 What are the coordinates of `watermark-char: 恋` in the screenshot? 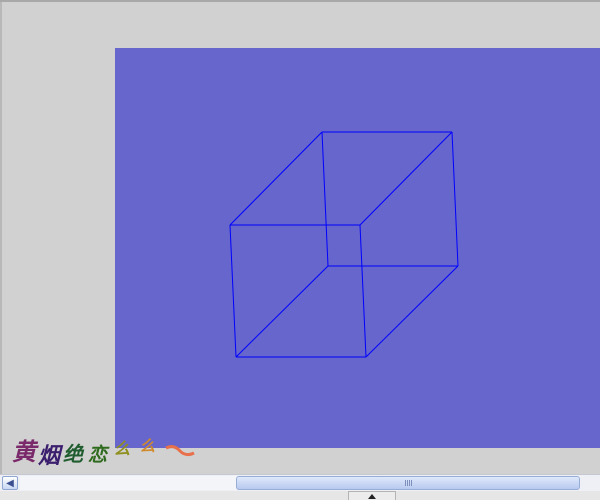 It's located at (99, 455).